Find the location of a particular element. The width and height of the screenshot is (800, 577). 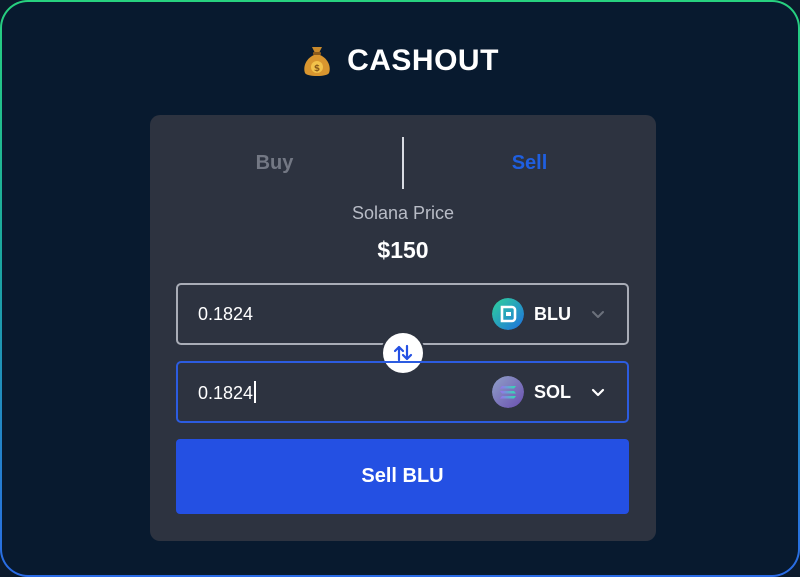

sell-button: Sell BLU is located at coordinates (402, 476).